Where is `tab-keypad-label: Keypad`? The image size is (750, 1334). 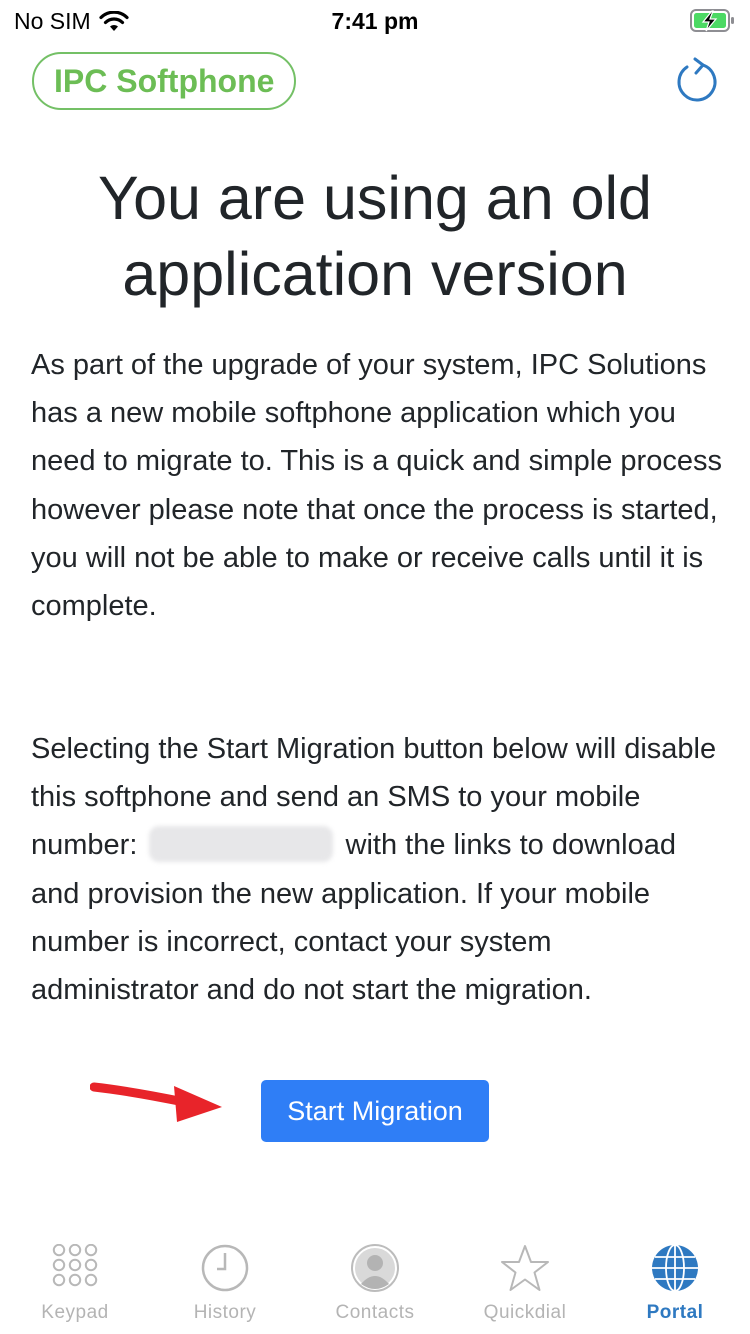
tab-keypad-label: Keypad is located at coordinates (75, 1312).